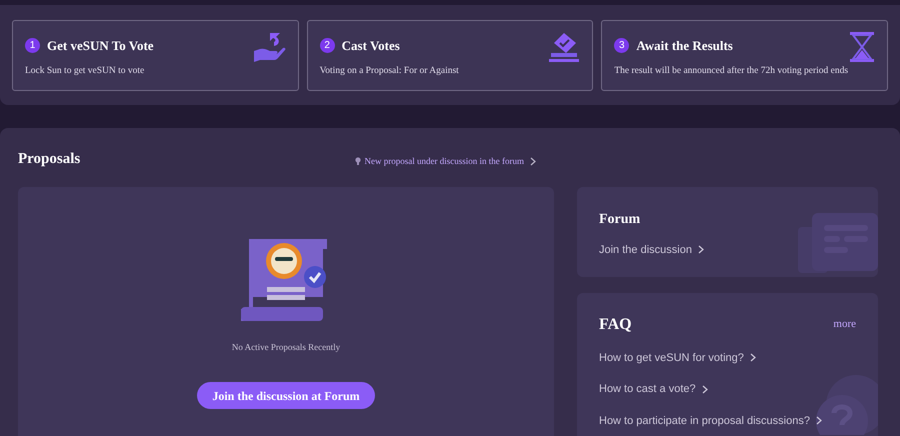 The height and width of the screenshot is (436, 900). What do you see at coordinates (844, 324) in the screenshot?
I see `more-link: more` at bounding box center [844, 324].